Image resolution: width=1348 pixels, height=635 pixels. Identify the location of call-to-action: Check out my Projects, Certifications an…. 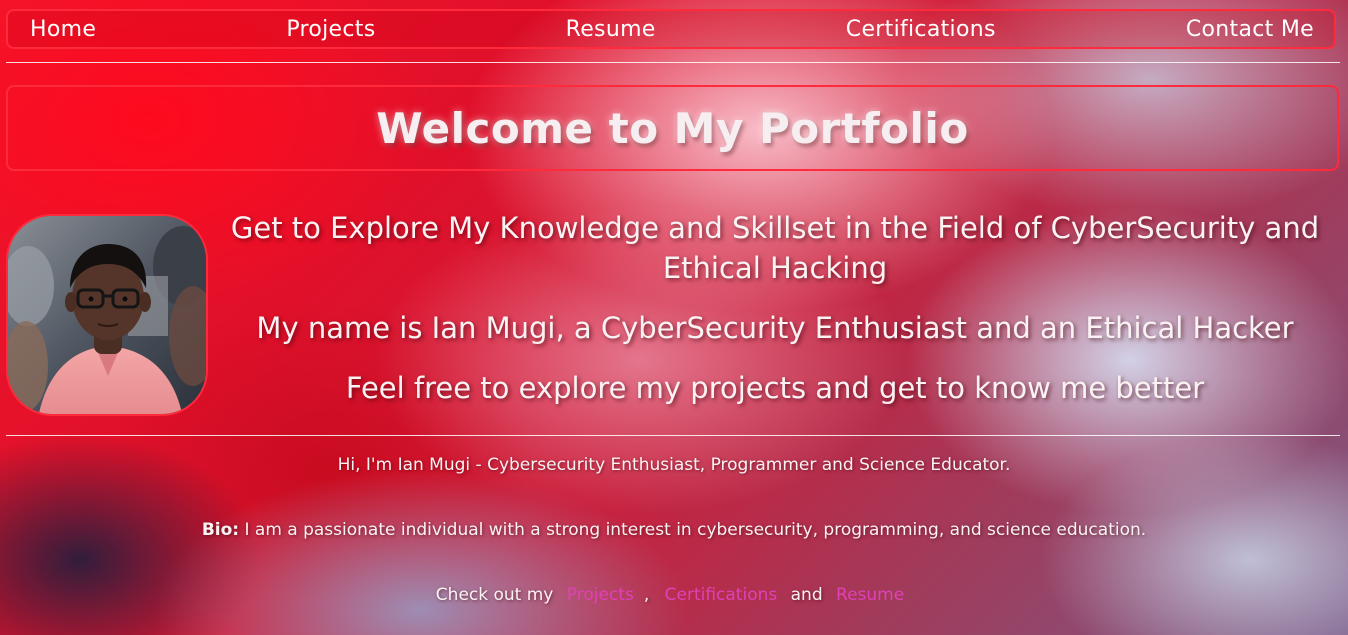
(674, 595).